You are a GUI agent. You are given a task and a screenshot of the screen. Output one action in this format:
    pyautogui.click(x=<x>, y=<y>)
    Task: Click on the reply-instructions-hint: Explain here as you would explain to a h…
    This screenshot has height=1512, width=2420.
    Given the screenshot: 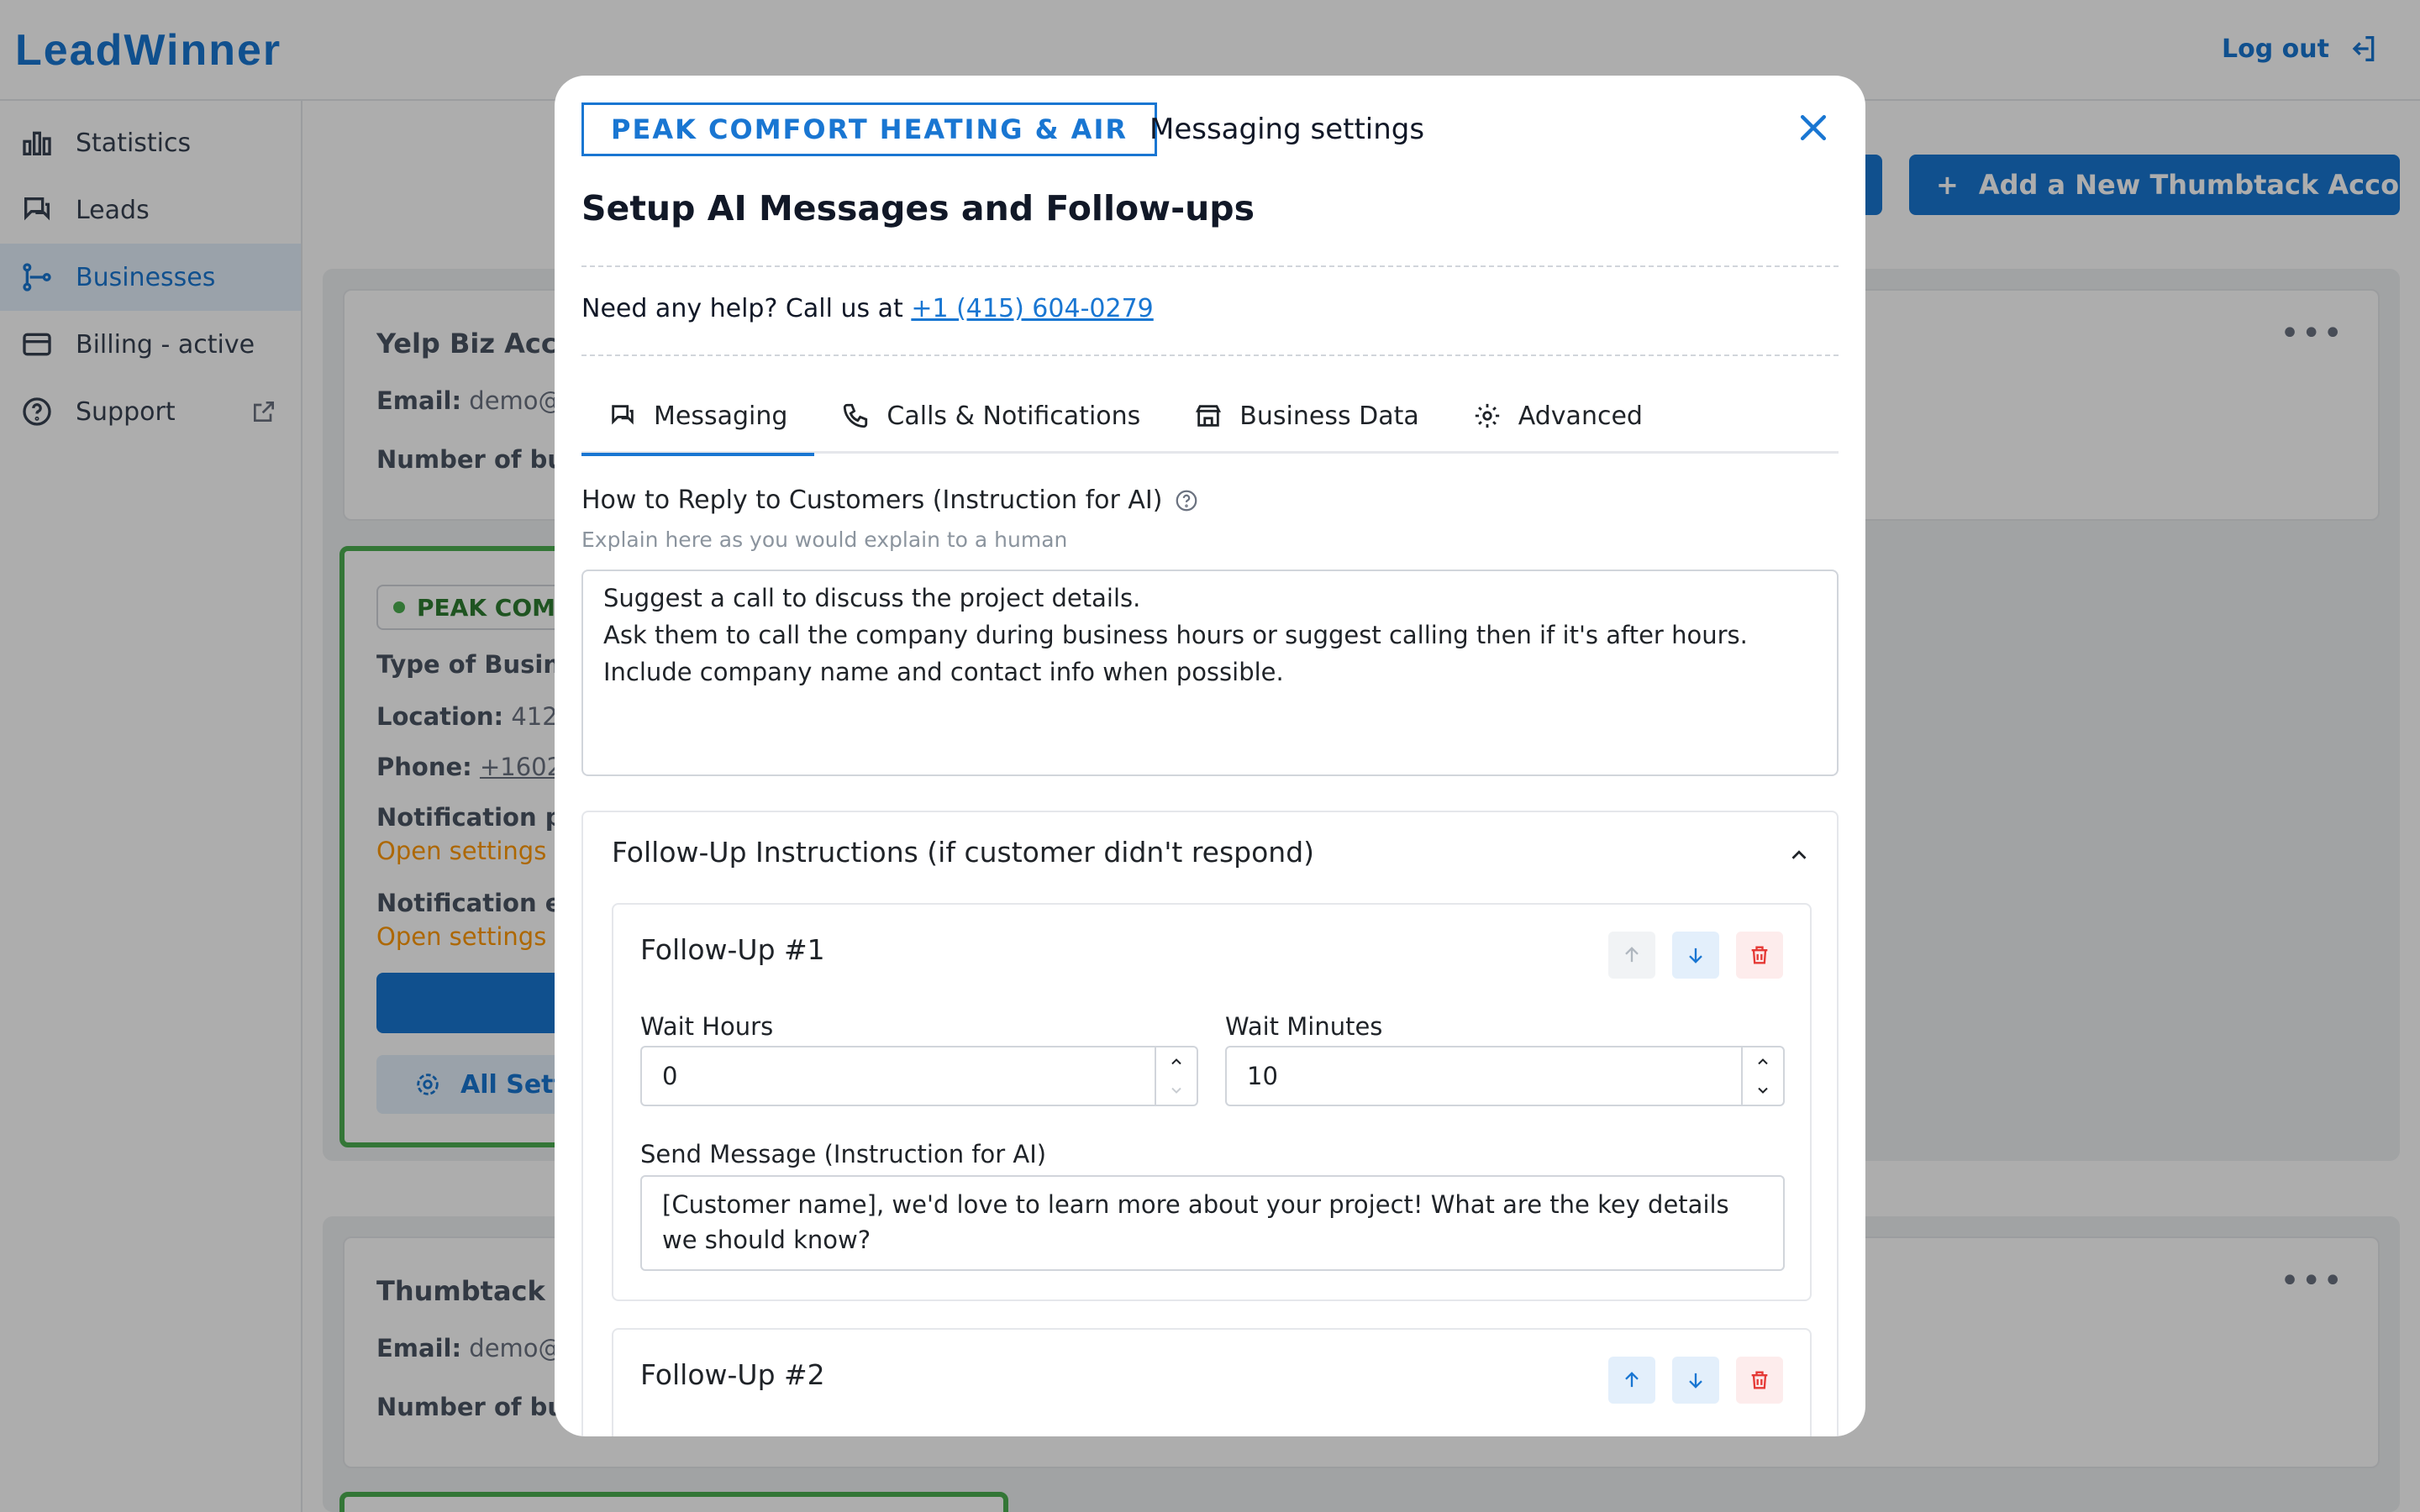 What is the action you would take?
    pyautogui.click(x=825, y=540)
    